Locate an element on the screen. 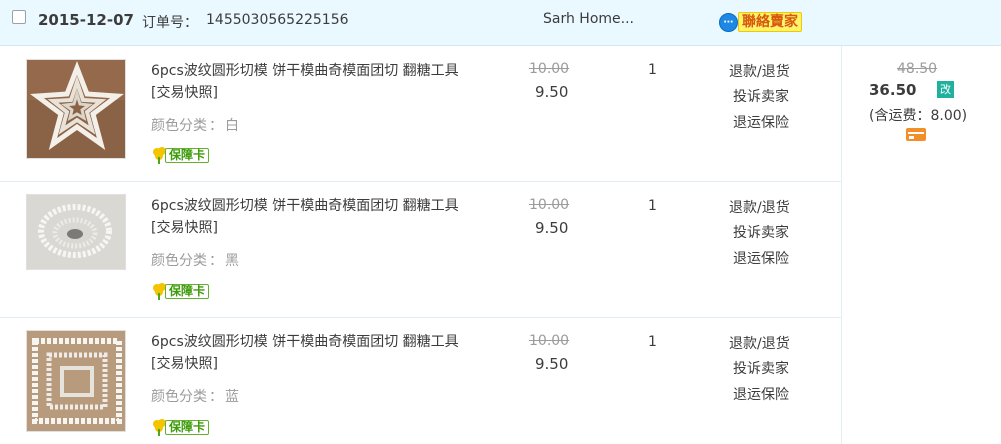 This screenshot has width=1001, height=444. contact-seller-button: ⋯ 聯絡賣家 is located at coordinates (762, 22).